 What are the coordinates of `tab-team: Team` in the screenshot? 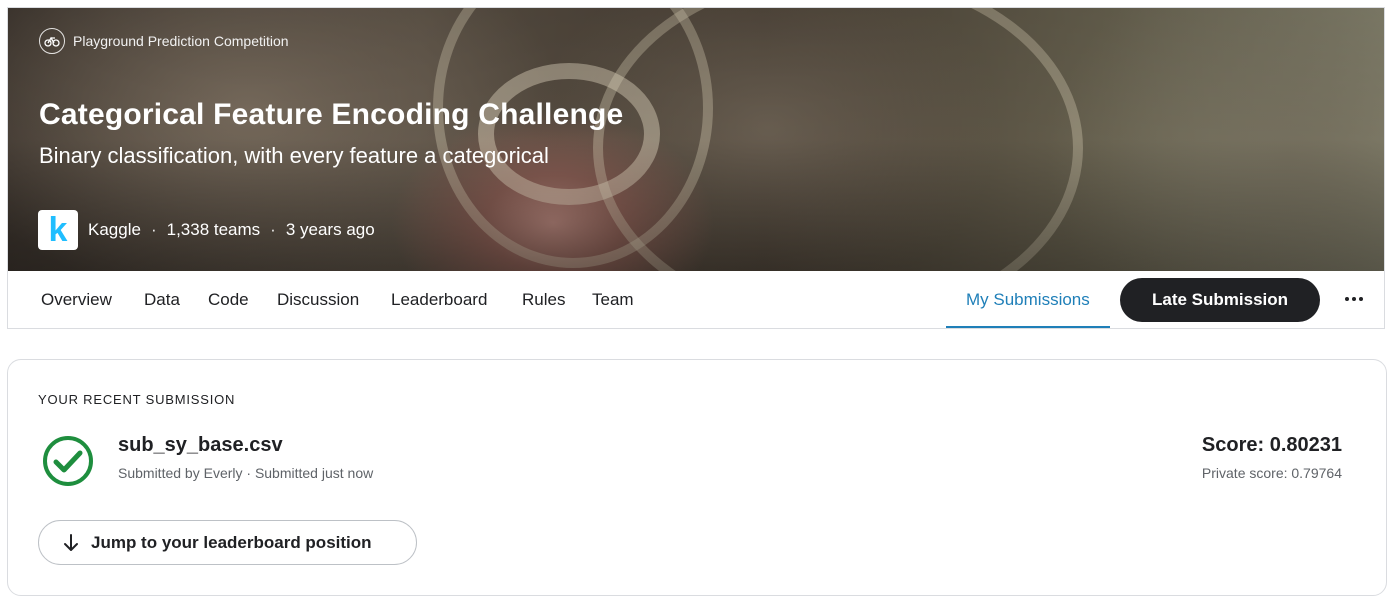 It's located at (613, 299).